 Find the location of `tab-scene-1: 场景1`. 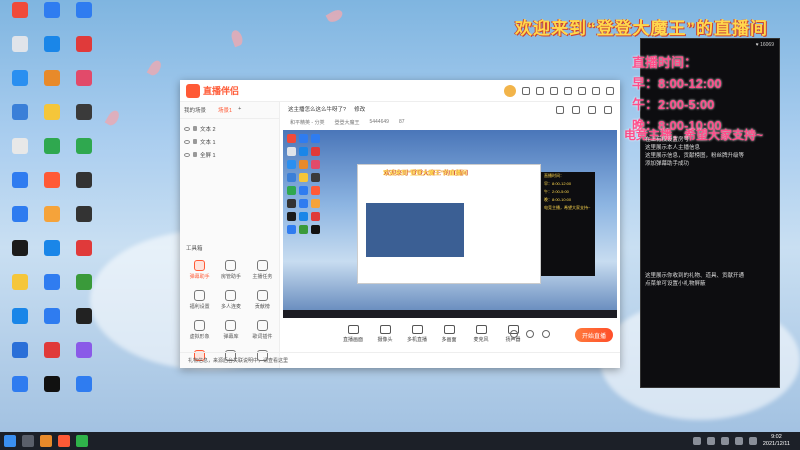

tab-scene-1: 场景1 is located at coordinates (225, 110).